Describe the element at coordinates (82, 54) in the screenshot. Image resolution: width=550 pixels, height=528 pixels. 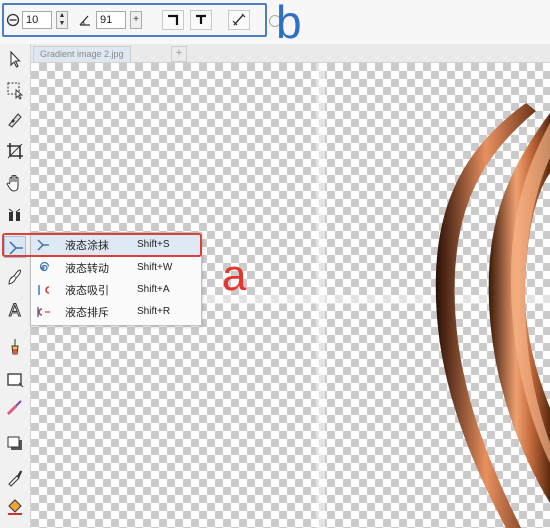
I see `document-tab: Gradient image 2.jpg` at that location.